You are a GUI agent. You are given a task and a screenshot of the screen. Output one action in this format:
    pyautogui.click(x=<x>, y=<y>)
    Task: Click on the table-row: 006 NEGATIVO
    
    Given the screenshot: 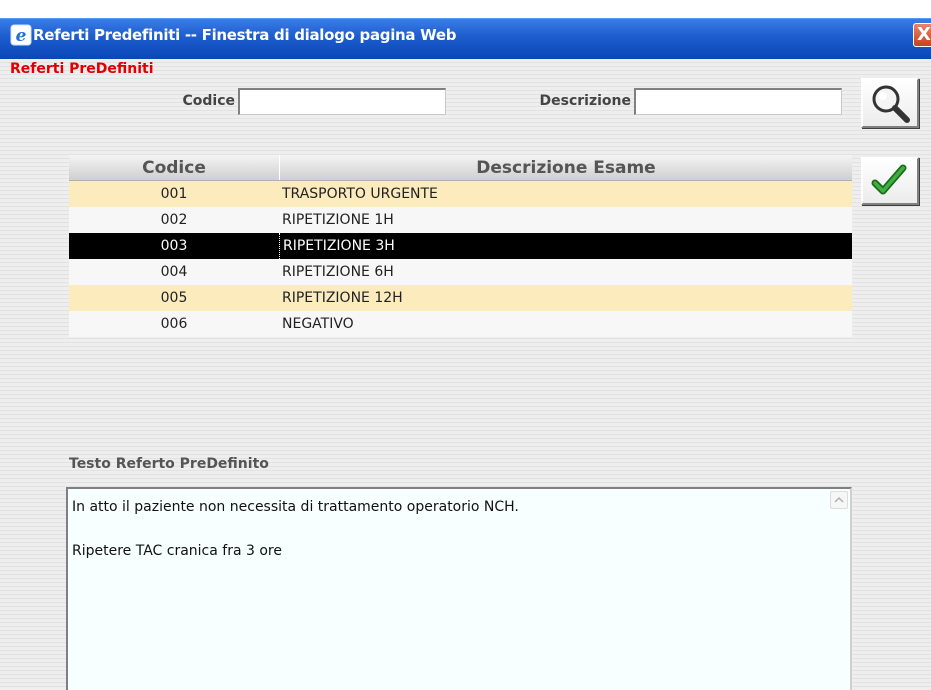 What is the action you would take?
    pyautogui.click(x=460, y=324)
    